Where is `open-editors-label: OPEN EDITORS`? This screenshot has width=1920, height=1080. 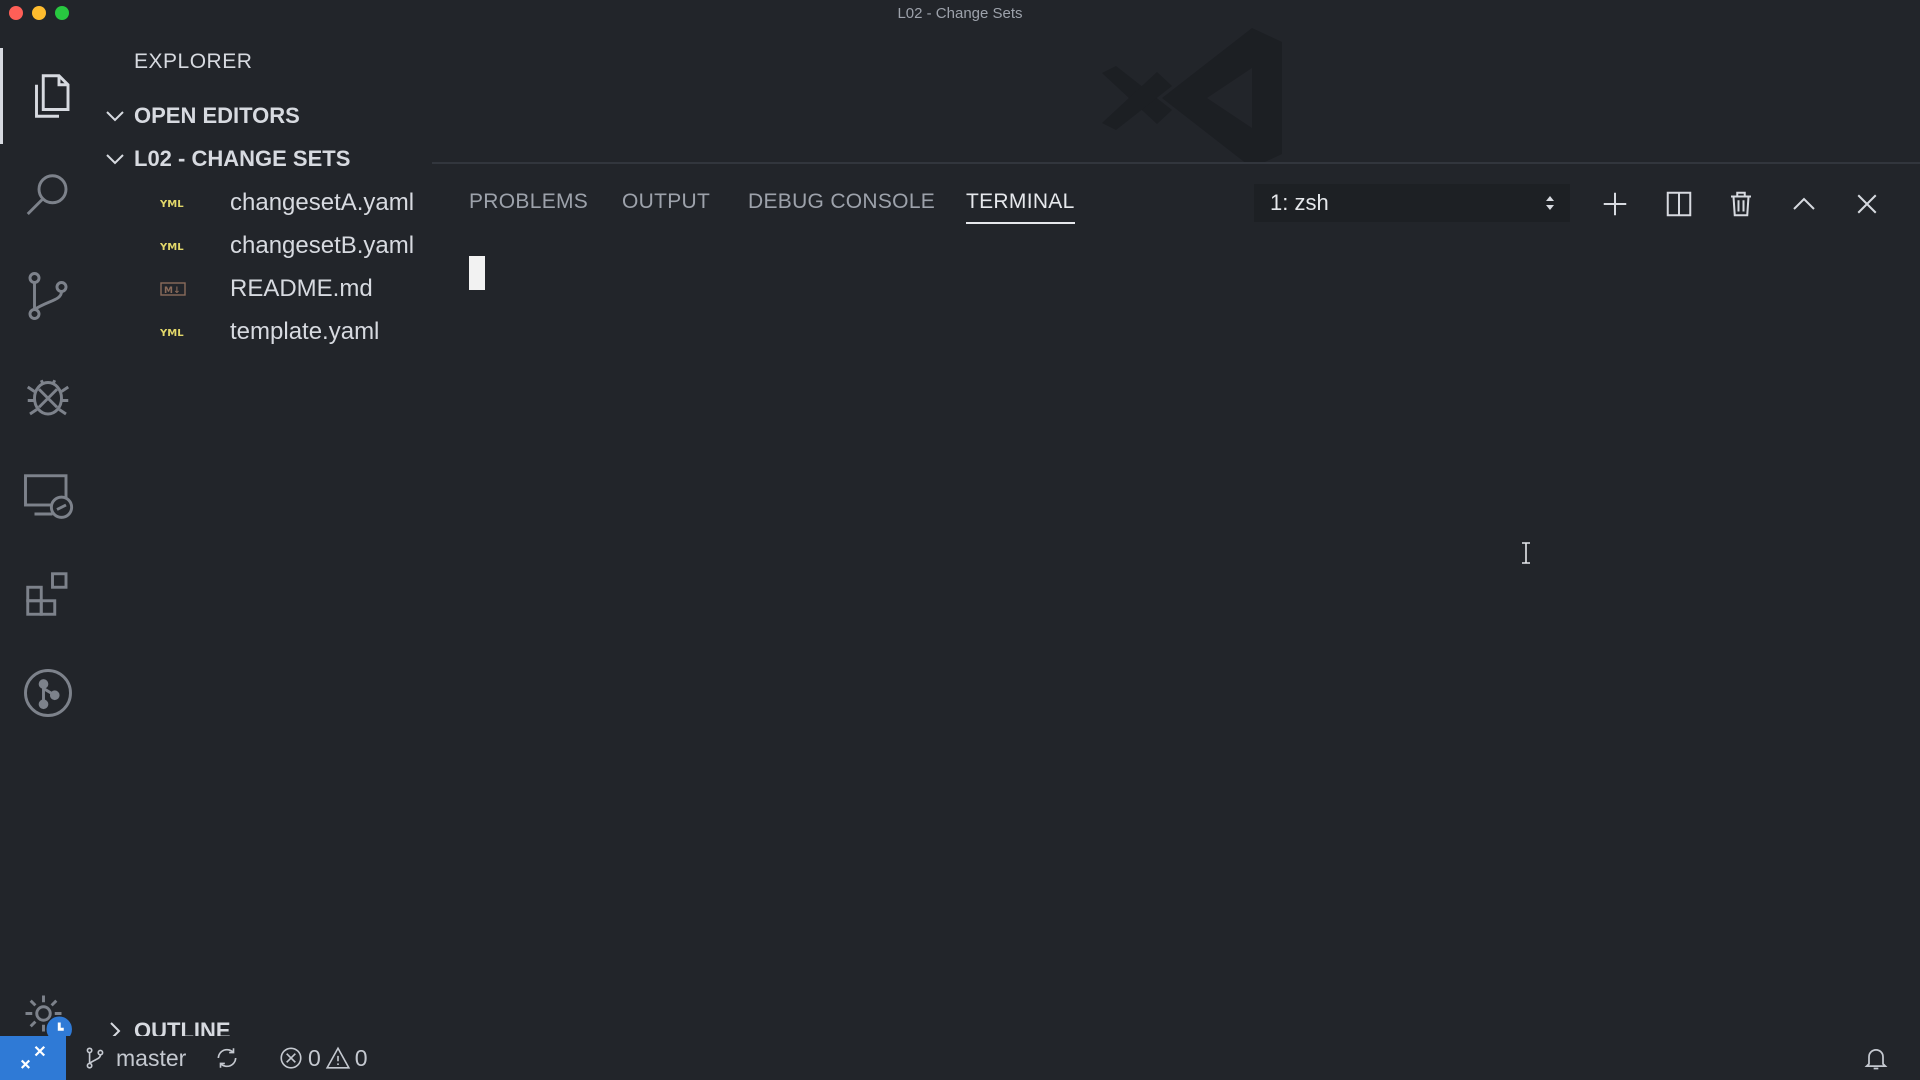 open-editors-label: OPEN EDITORS is located at coordinates (217, 115).